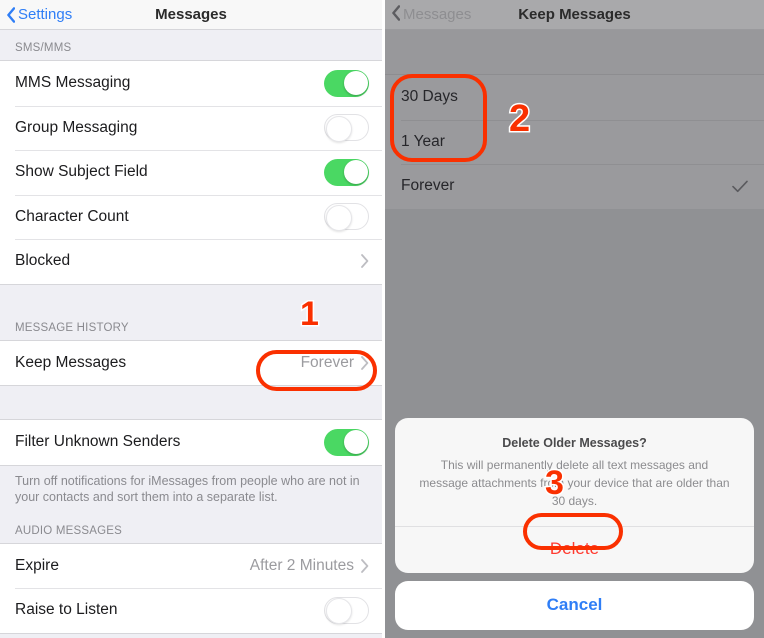 The height and width of the screenshot is (638, 764). What do you see at coordinates (37, 565) in the screenshot?
I see `row-label: Expire` at bounding box center [37, 565].